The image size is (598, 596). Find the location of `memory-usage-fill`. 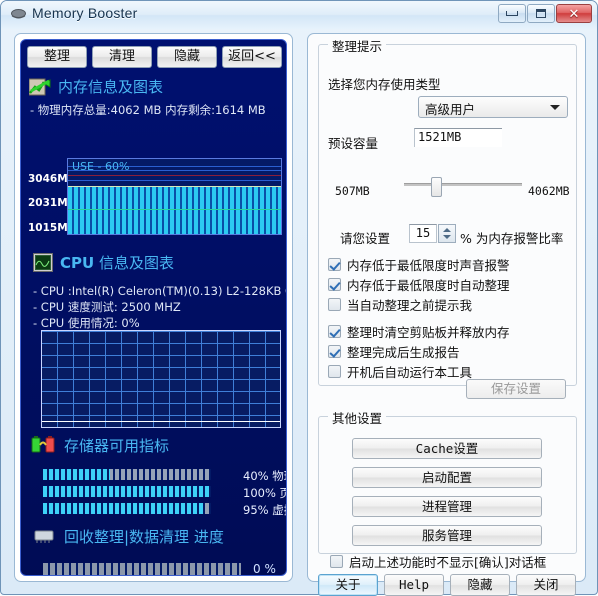

memory-usage-fill is located at coordinates (174, 210).